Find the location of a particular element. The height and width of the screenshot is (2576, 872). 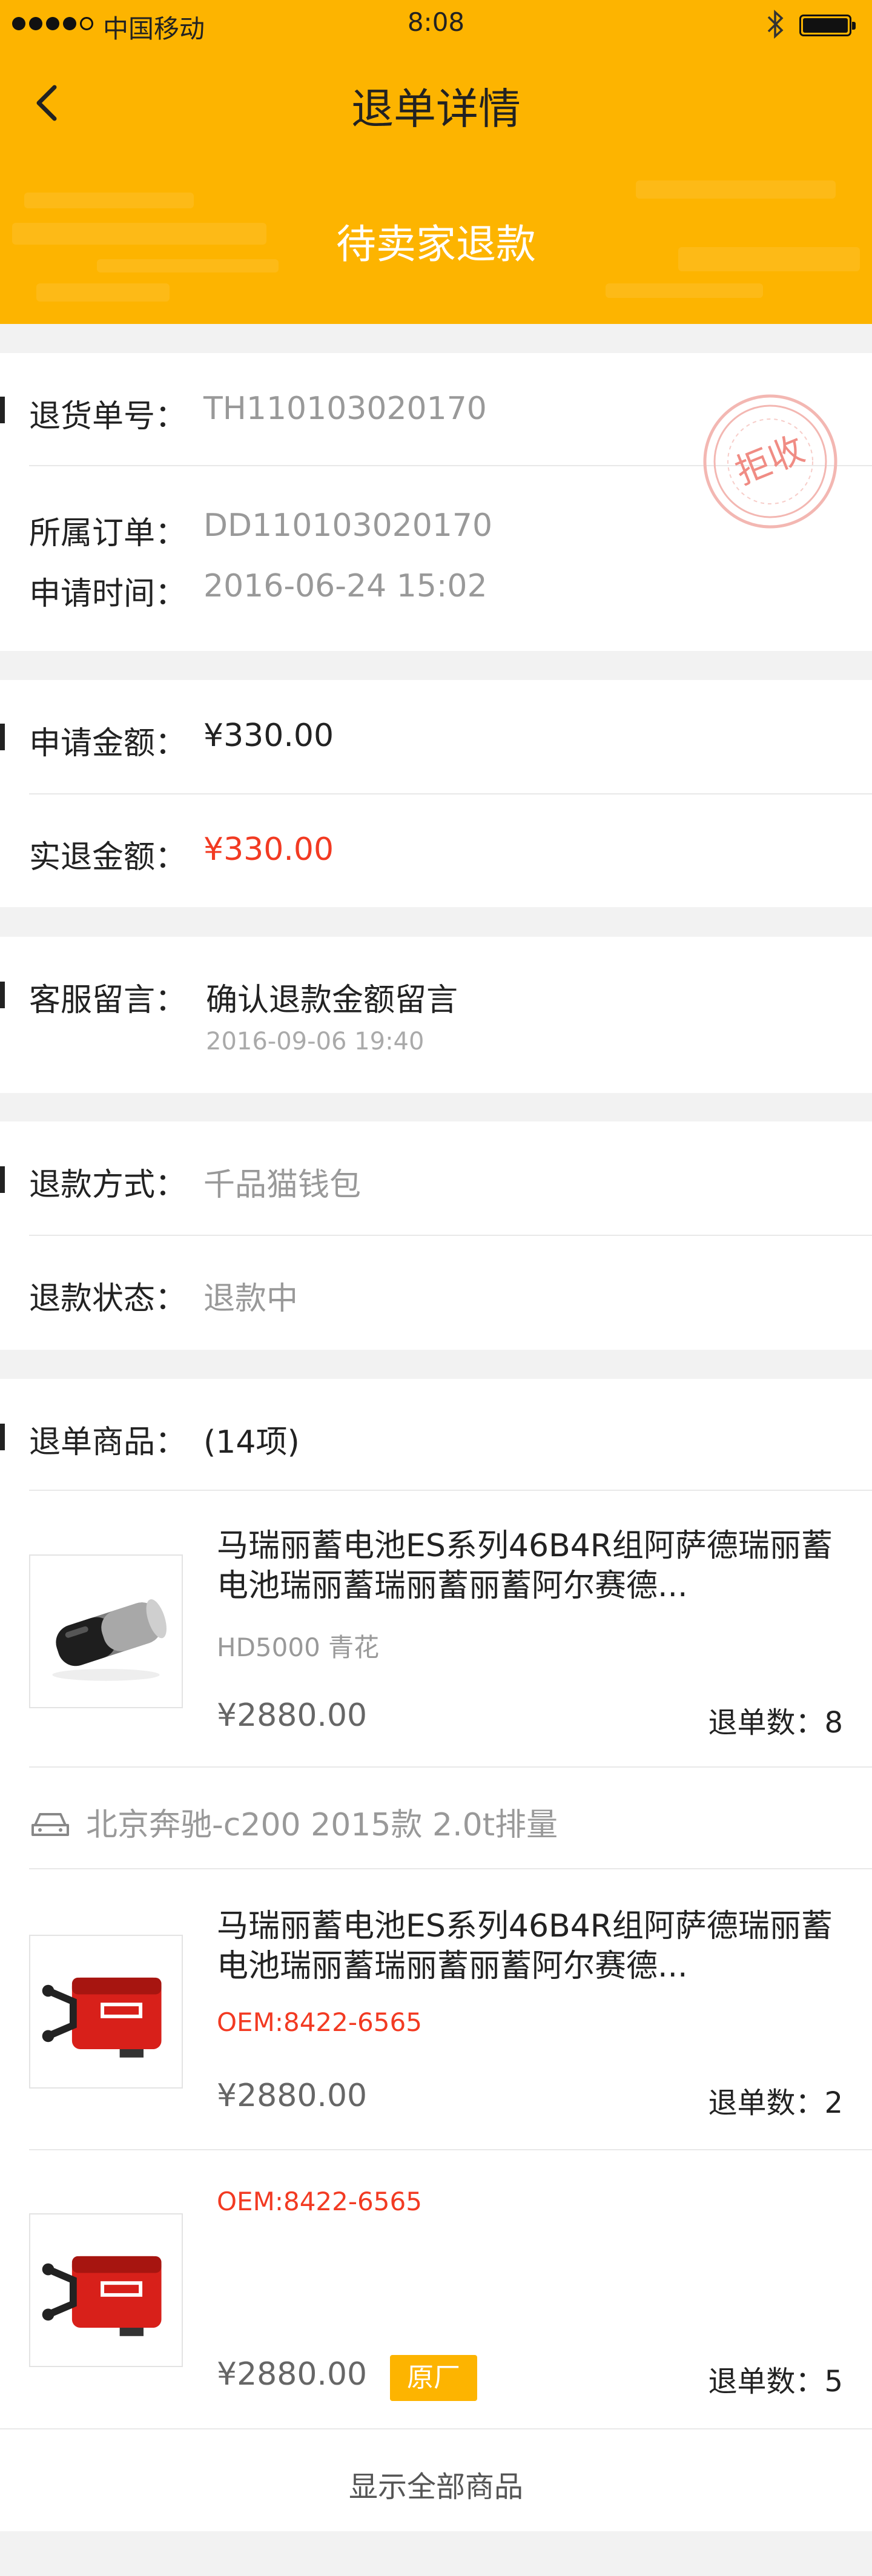

battery-icon is located at coordinates (827, 25).